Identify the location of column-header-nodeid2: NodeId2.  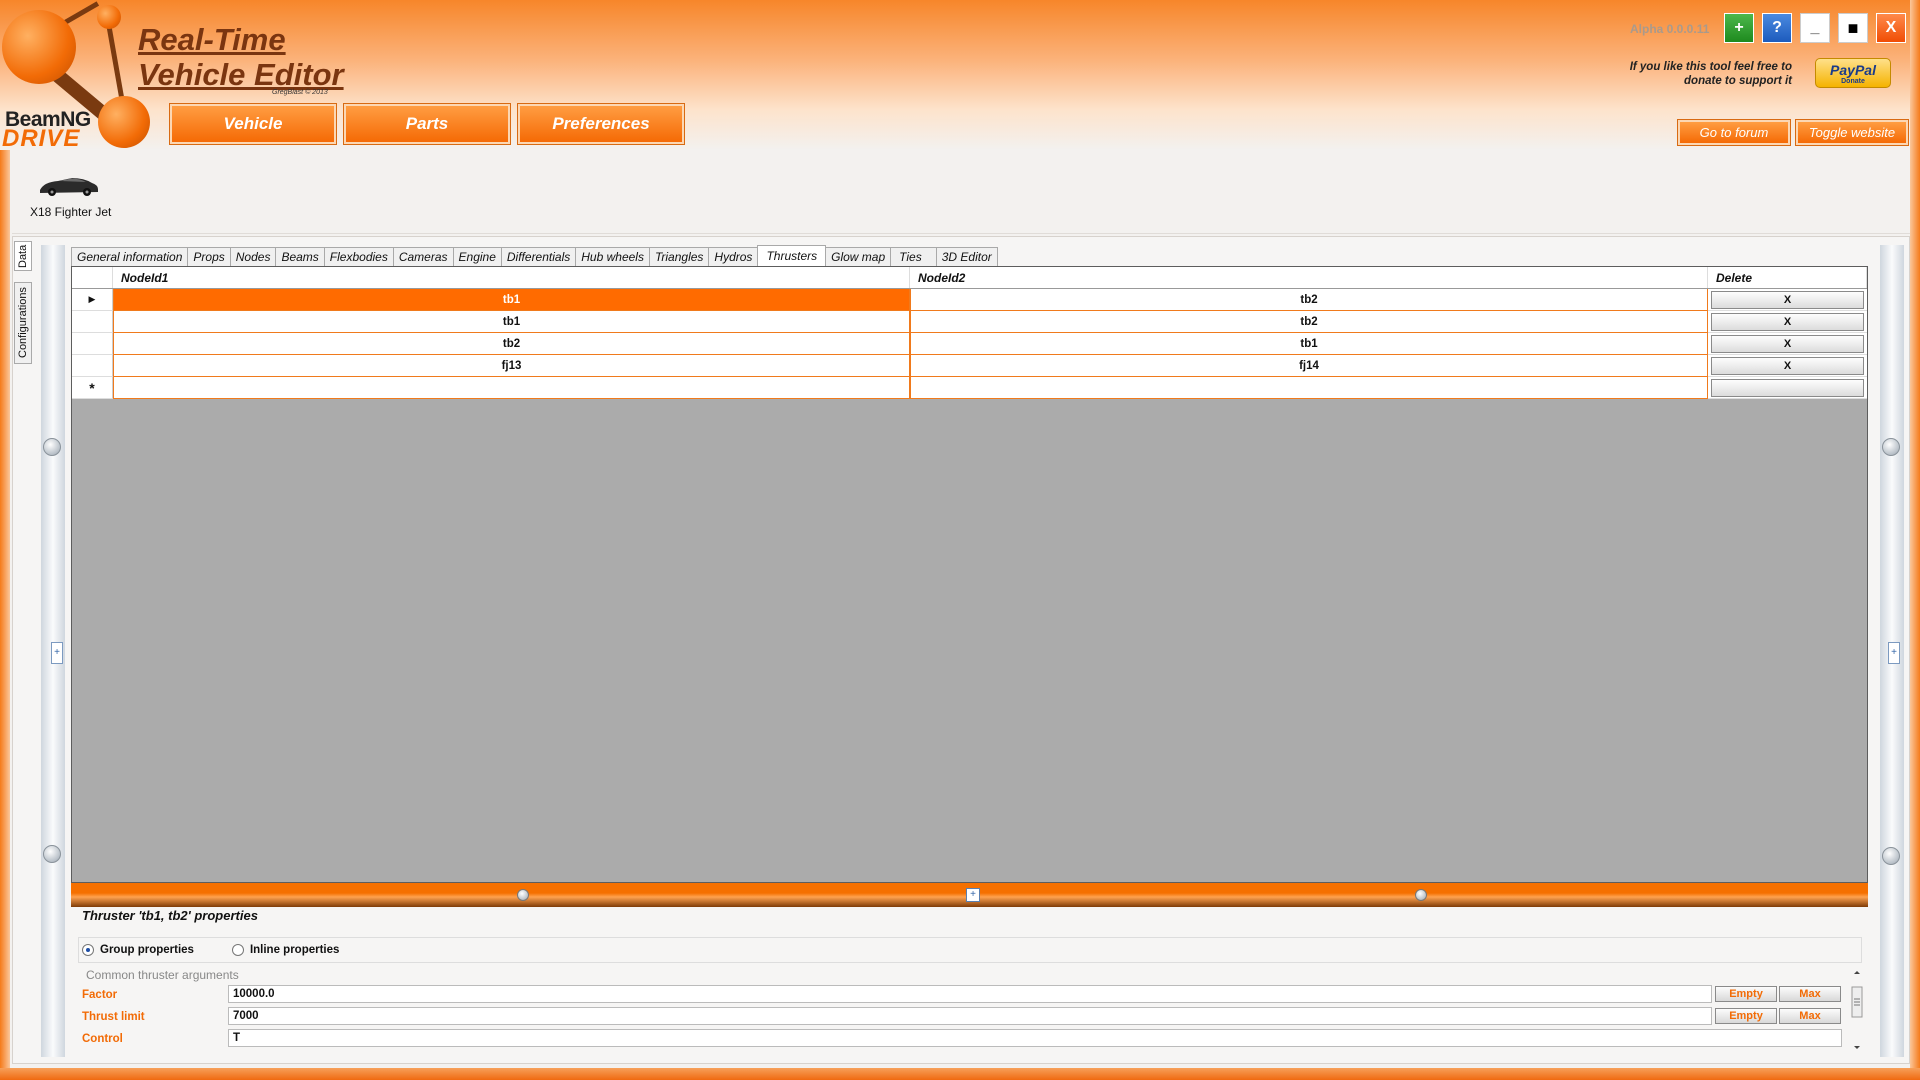
(1309, 277).